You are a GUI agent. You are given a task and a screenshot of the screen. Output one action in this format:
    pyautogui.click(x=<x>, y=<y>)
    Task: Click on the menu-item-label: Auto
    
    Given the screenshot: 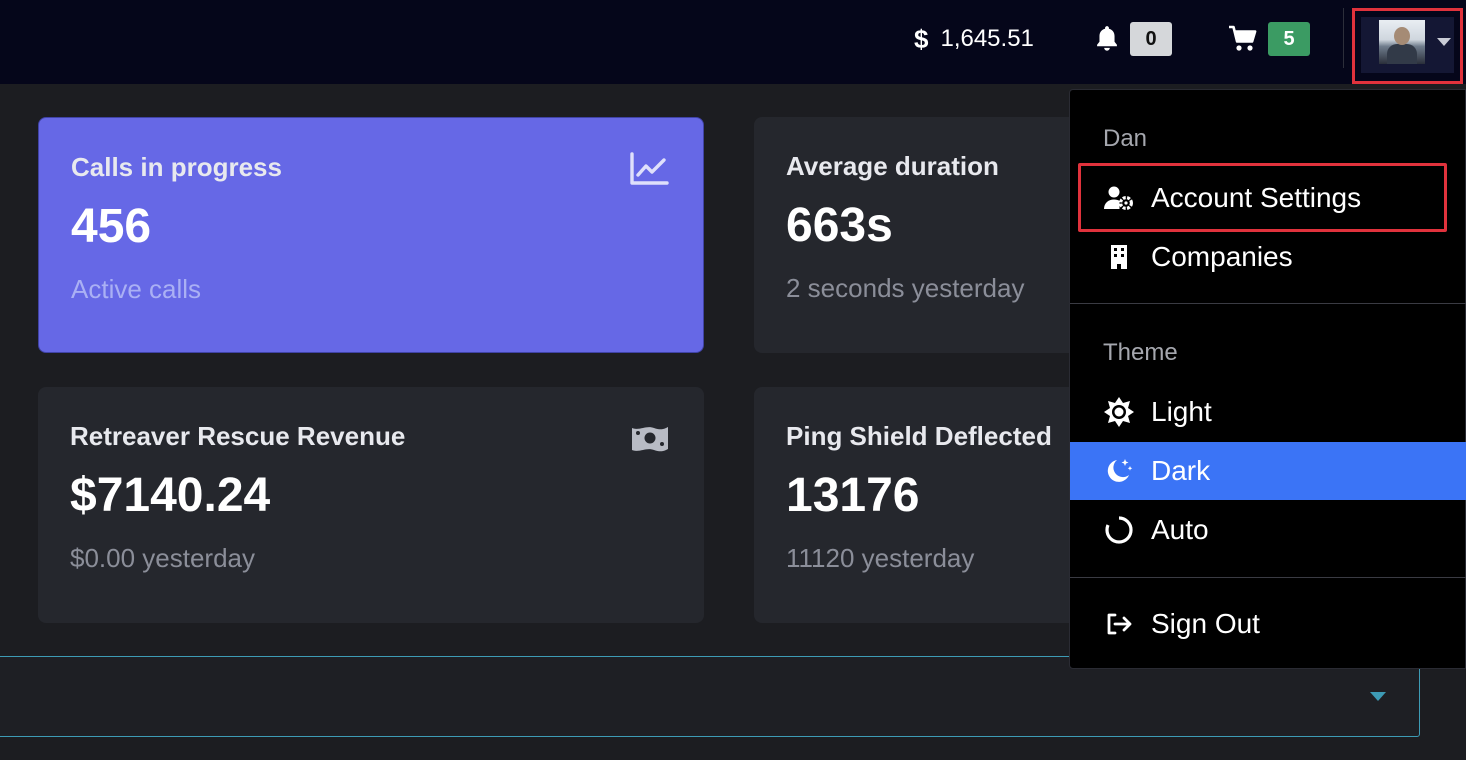 What is the action you would take?
    pyautogui.click(x=1180, y=529)
    